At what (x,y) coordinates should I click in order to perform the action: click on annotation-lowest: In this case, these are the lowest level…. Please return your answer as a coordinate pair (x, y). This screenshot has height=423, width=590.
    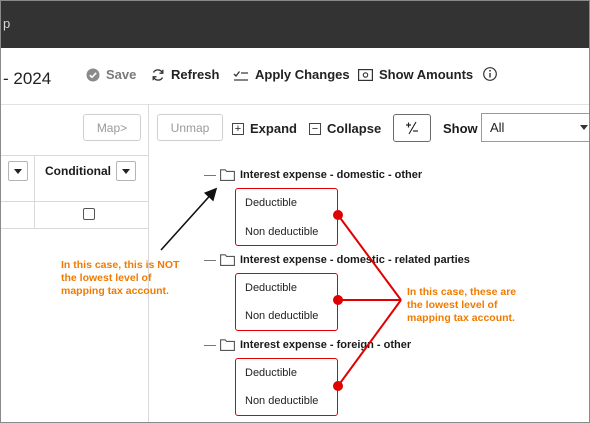
    Looking at the image, I should click on (461, 305).